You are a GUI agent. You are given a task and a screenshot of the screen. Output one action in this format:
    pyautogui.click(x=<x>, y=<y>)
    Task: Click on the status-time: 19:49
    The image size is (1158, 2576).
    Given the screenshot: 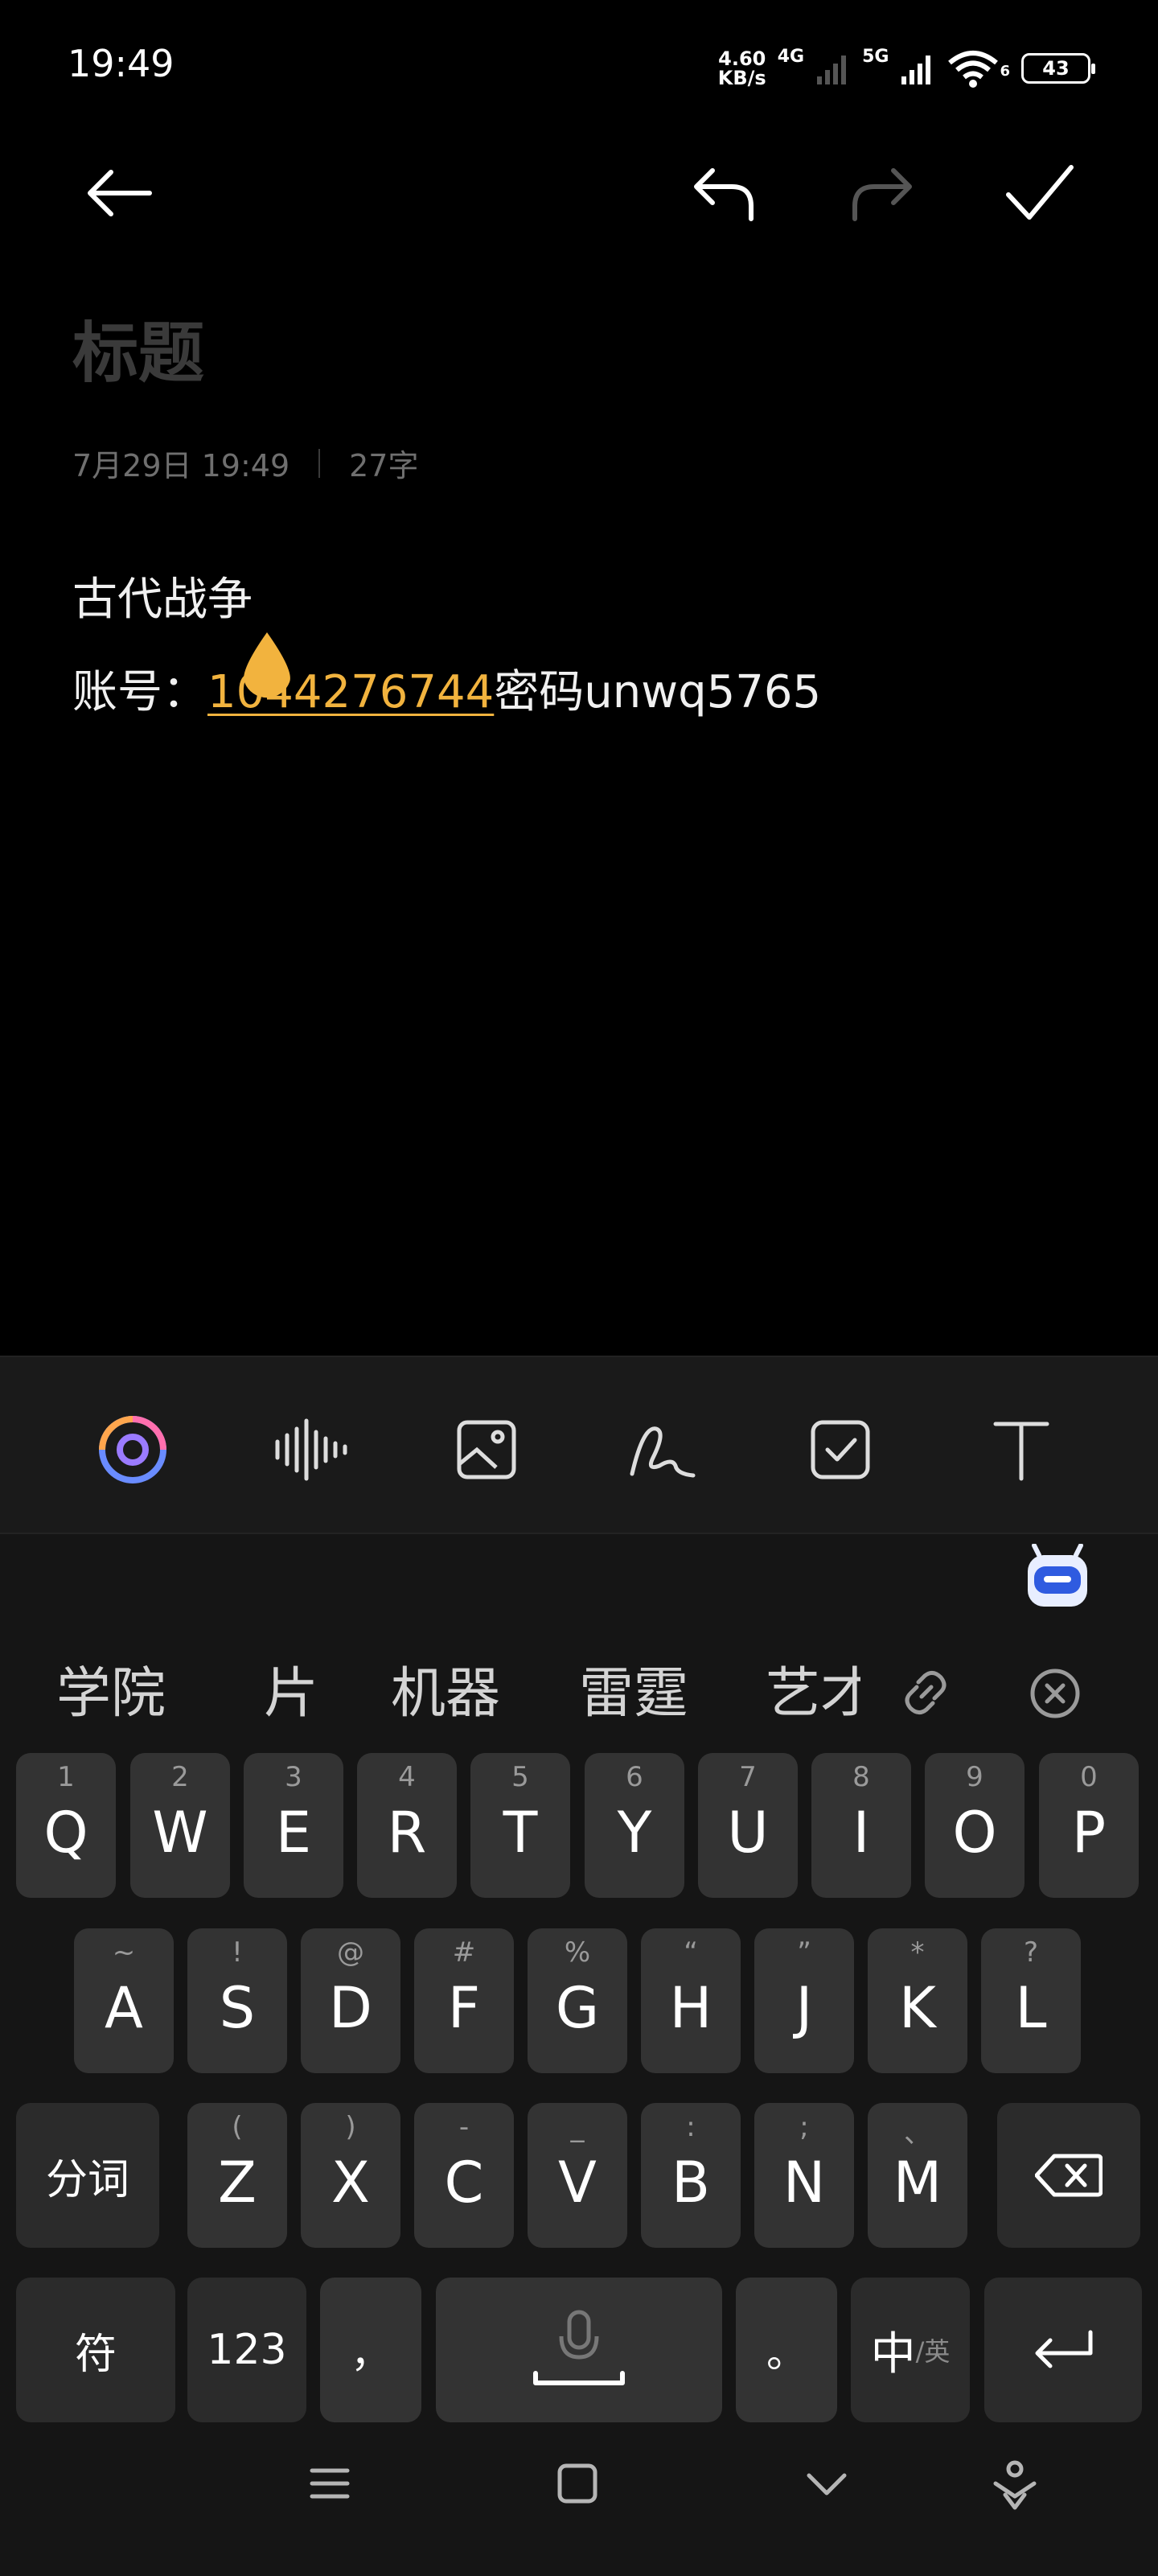 What is the action you would take?
    pyautogui.click(x=121, y=63)
    